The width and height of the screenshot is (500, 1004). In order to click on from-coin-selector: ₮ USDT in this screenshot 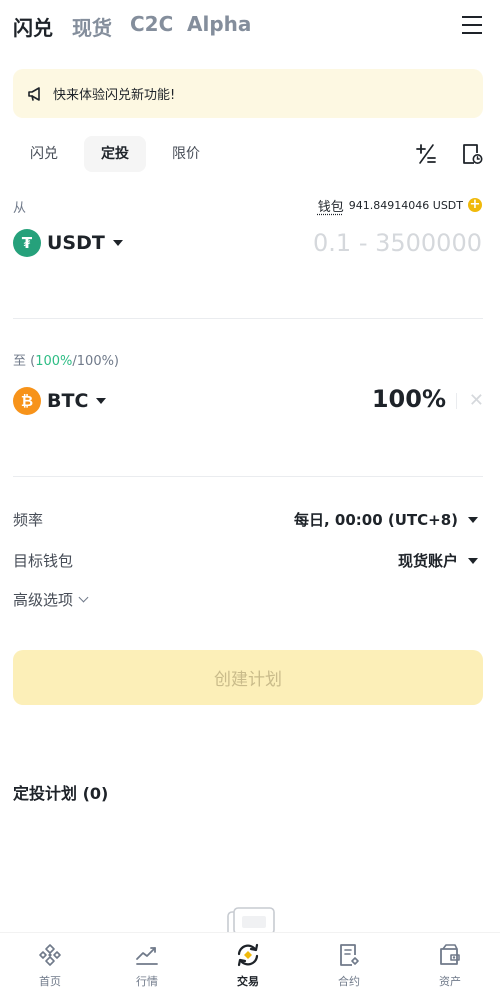, I will do `click(68, 243)`.